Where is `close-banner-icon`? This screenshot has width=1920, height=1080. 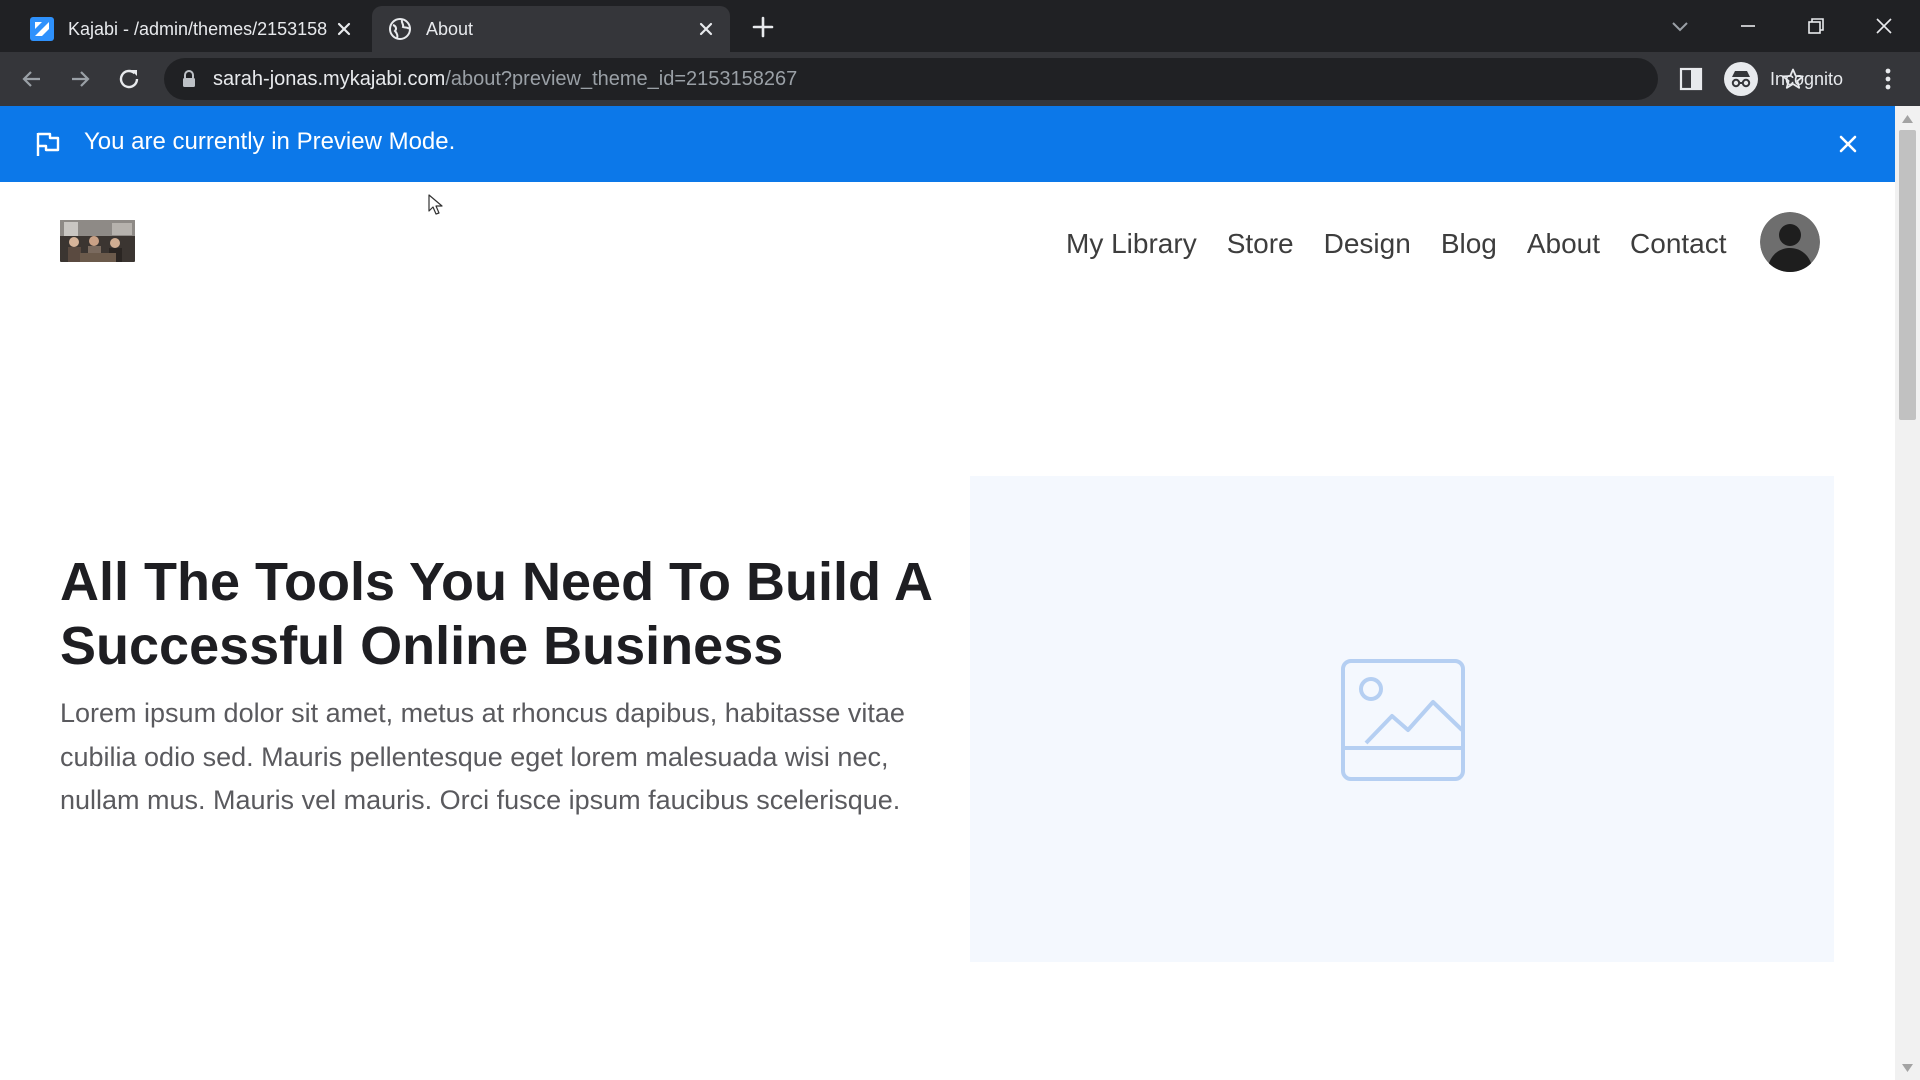 close-banner-icon is located at coordinates (1848, 144).